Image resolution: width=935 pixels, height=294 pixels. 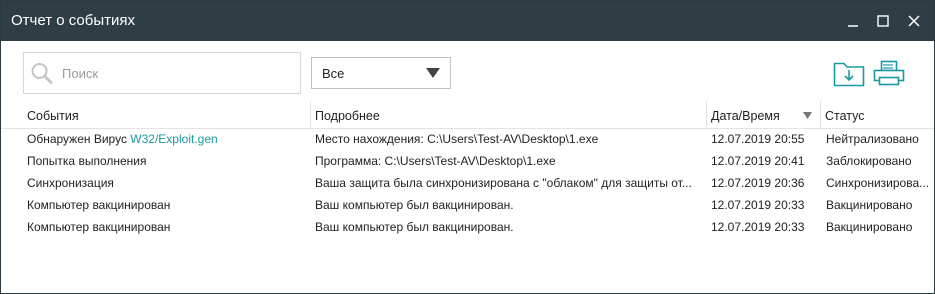 I want to click on minimize-icon, so click(x=853, y=26).